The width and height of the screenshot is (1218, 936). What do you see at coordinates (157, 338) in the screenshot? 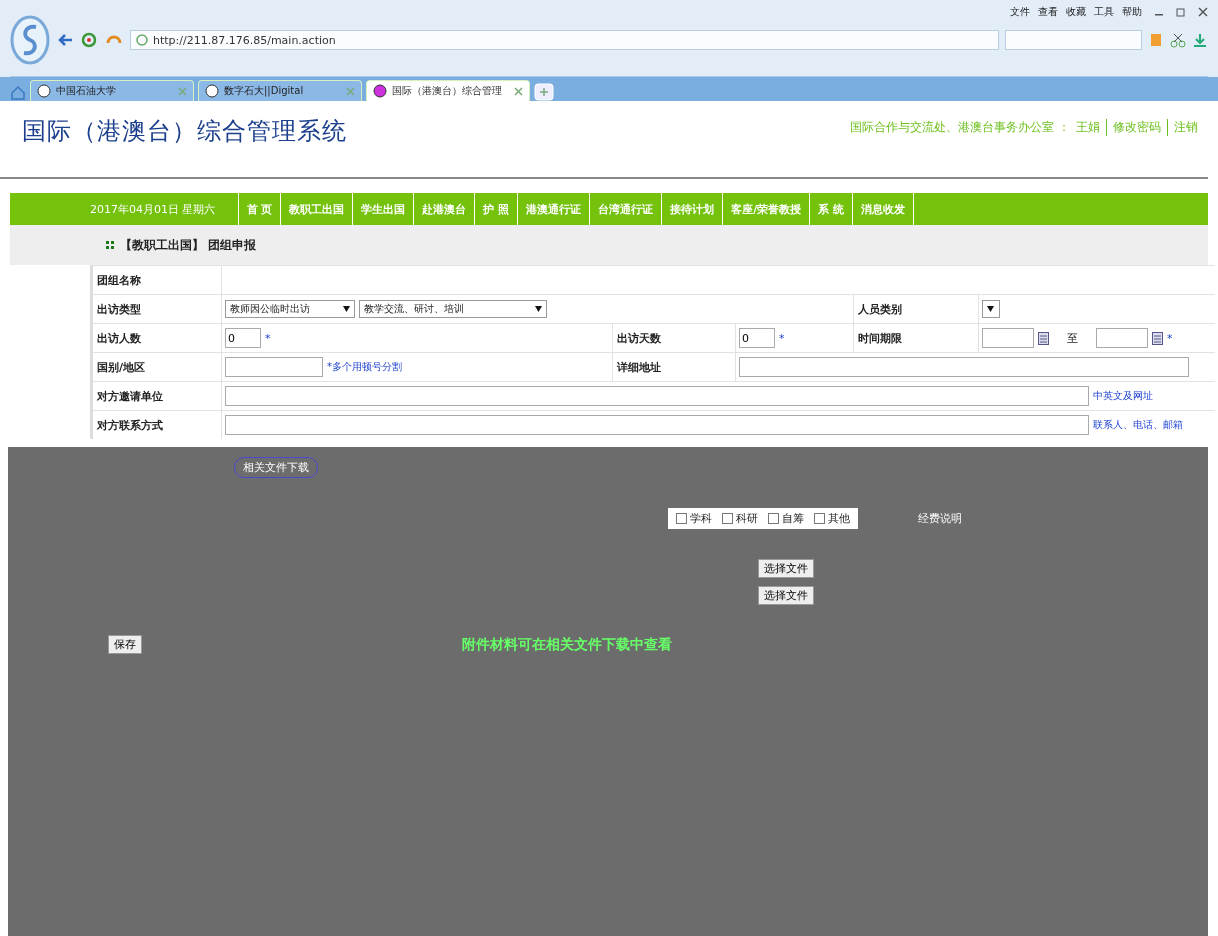
I see `field-label: 出访人数` at bounding box center [157, 338].